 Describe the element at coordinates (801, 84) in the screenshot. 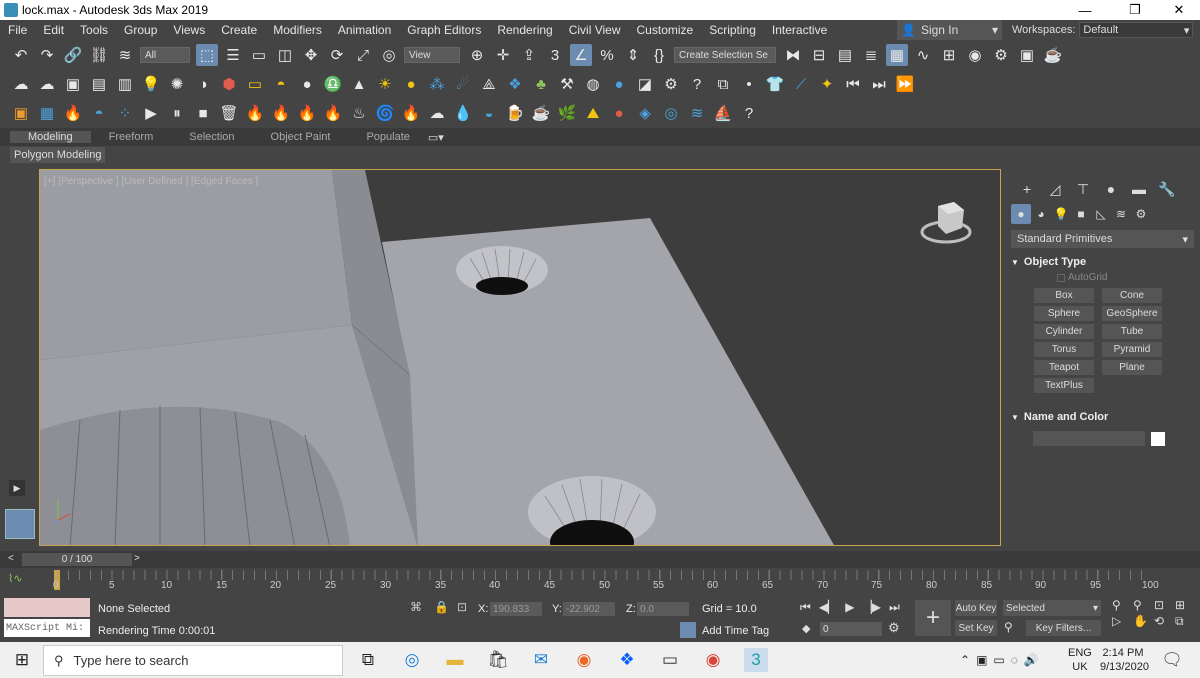

I see `pipe-icon: ⟋` at that location.